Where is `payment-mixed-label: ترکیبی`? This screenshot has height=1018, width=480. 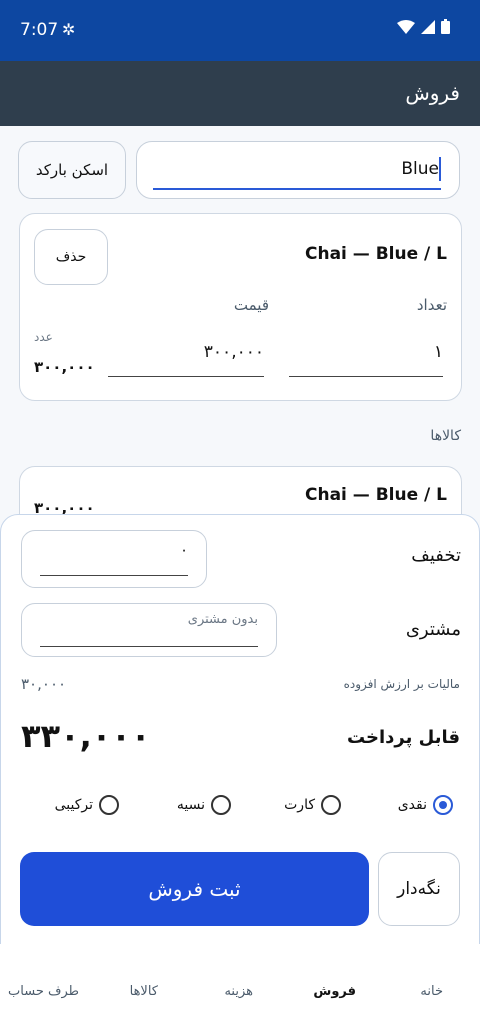
payment-mixed-label: ترکیبی is located at coordinates (73, 805).